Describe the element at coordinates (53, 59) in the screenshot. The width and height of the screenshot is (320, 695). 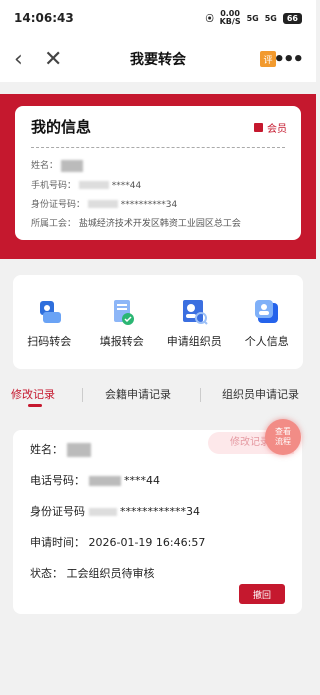
I see `close-icon: ✕` at that location.